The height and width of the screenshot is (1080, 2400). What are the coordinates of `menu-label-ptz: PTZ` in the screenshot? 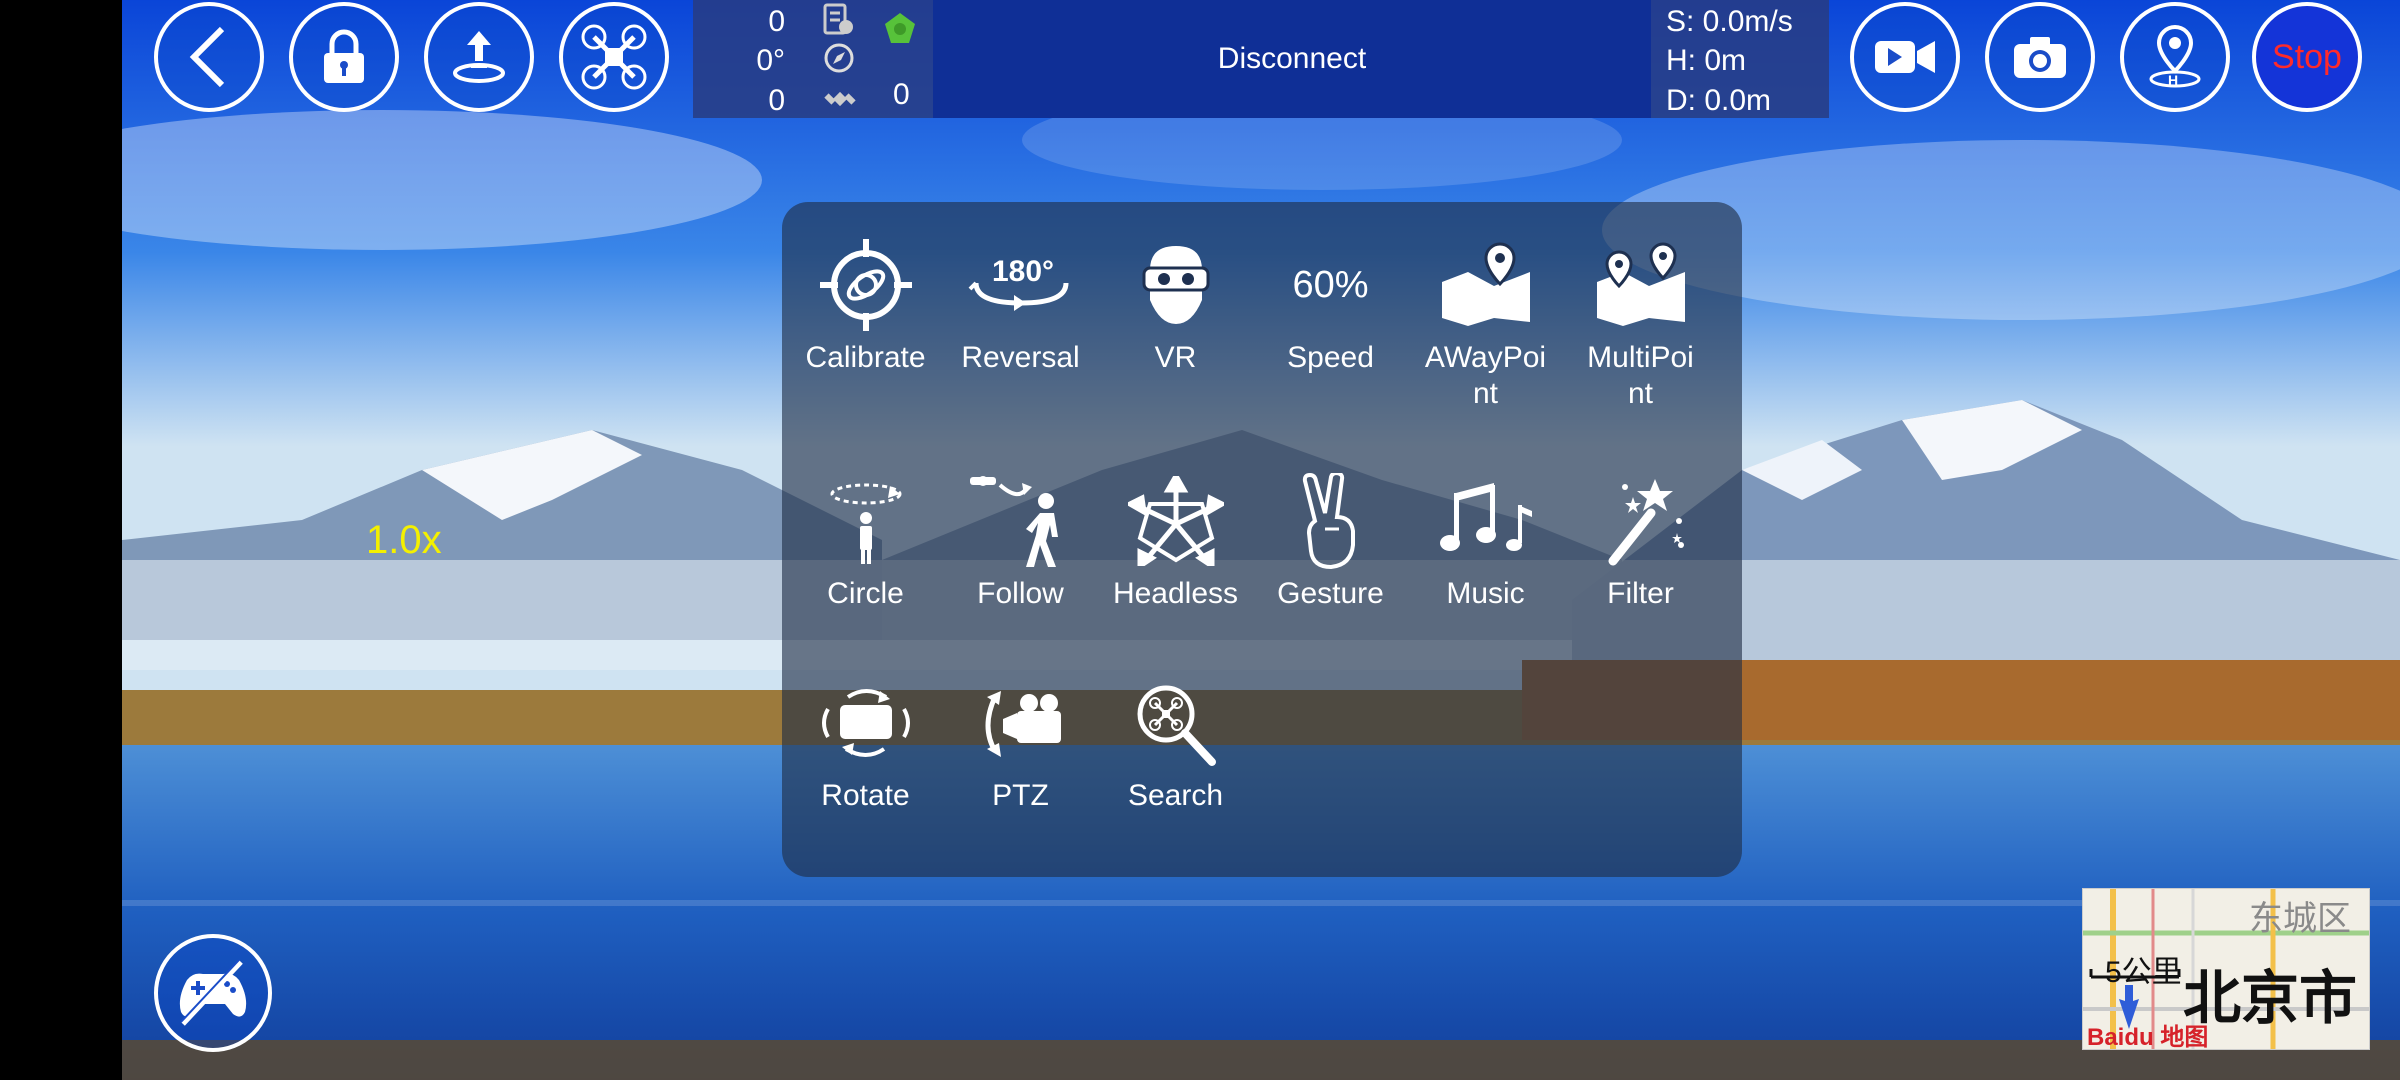 It's located at (1020, 795).